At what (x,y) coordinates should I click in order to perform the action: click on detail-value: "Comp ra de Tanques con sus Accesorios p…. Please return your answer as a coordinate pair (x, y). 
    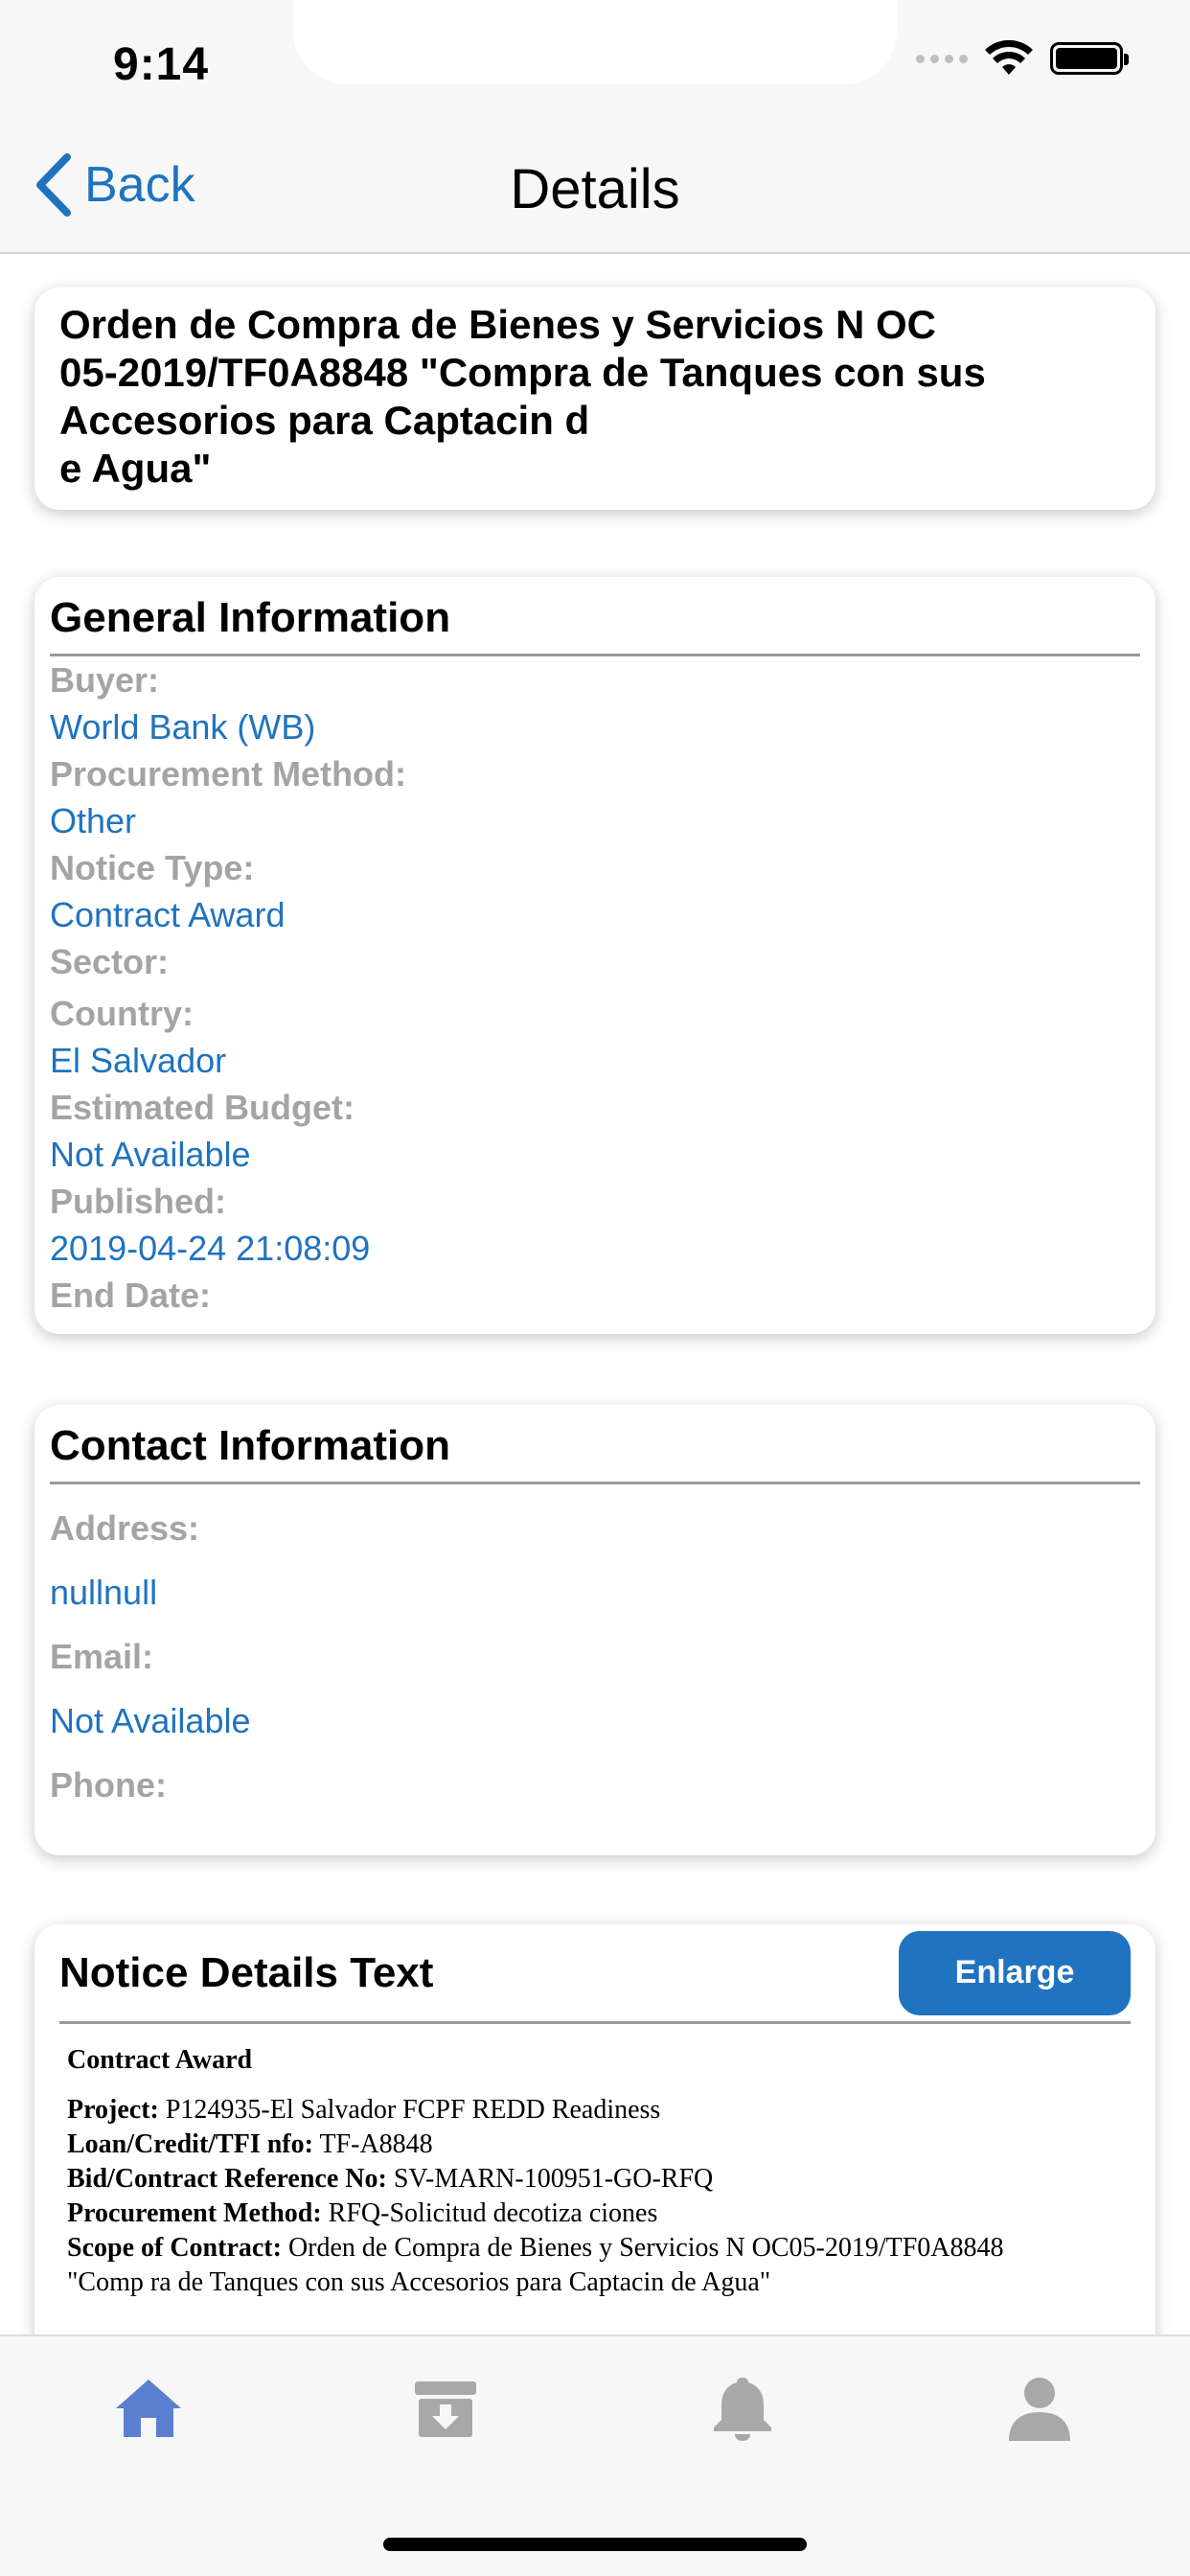
    Looking at the image, I should click on (419, 2282).